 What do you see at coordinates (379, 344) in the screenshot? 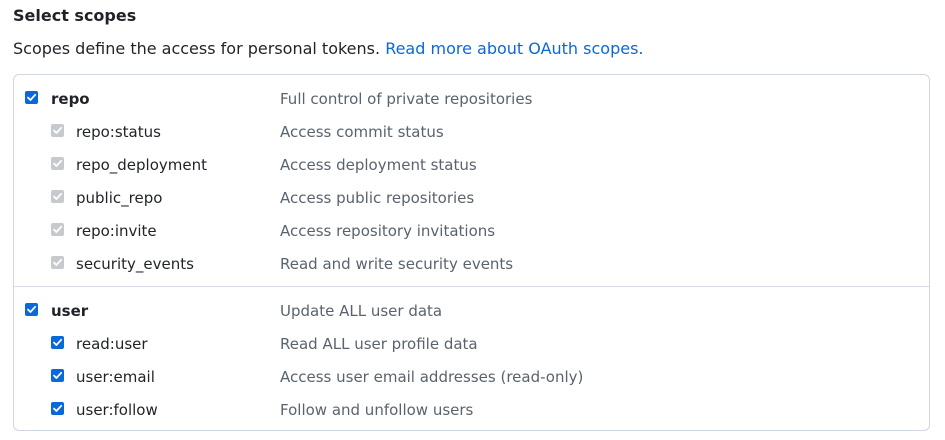
I see `scope-description: Read ALL user profile data` at bounding box center [379, 344].